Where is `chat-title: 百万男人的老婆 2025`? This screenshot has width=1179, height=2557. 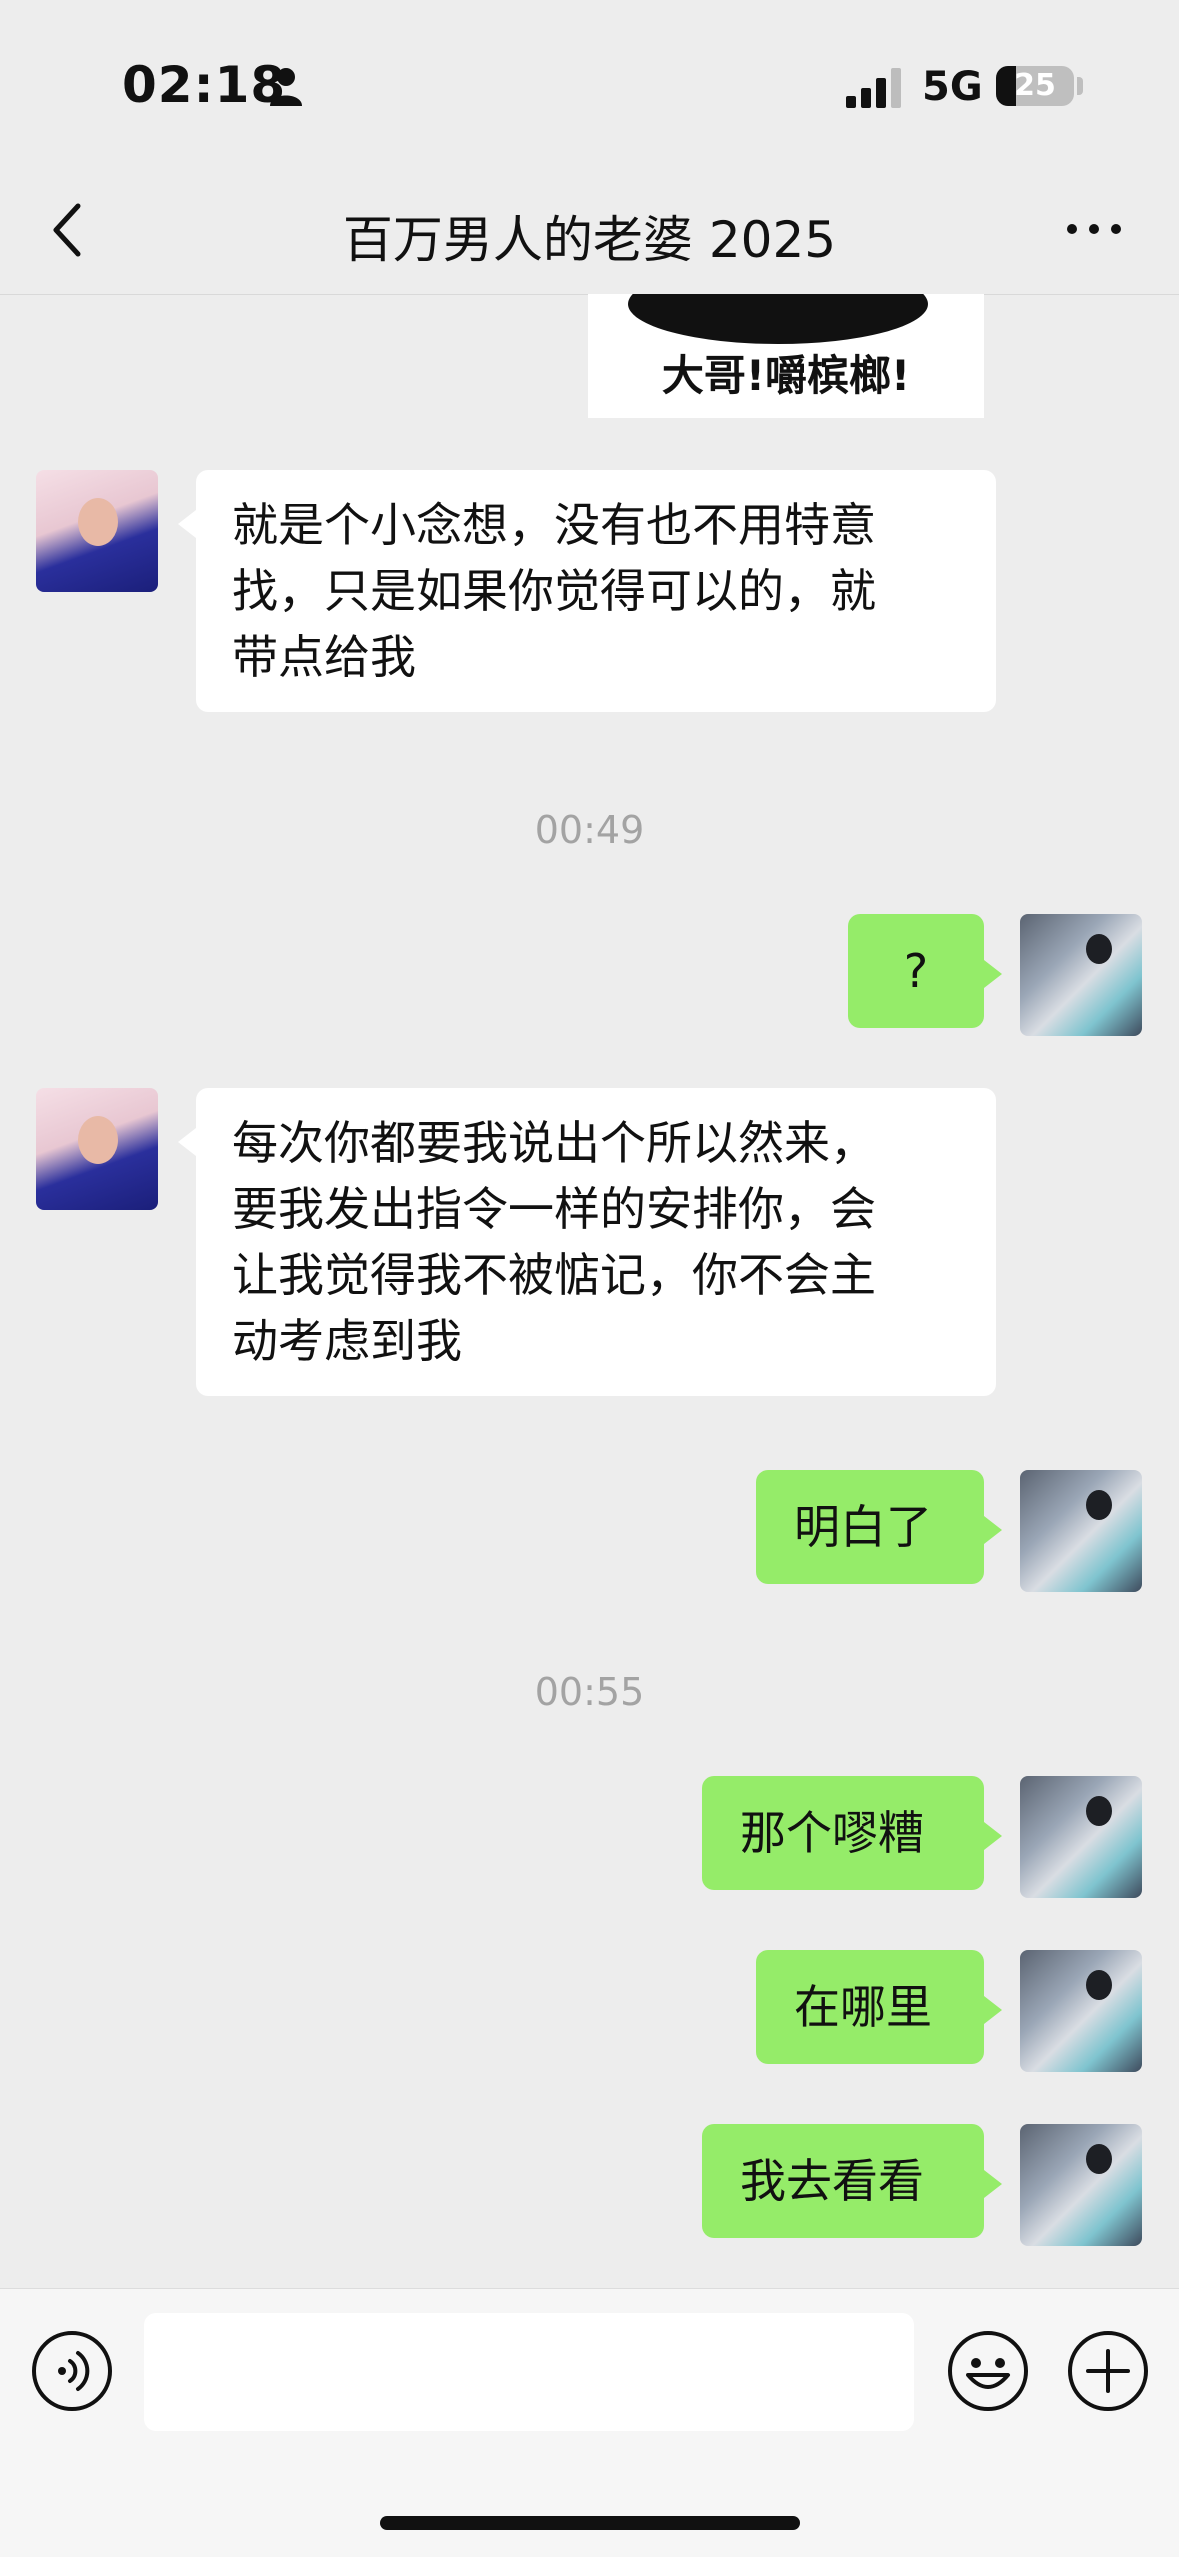 chat-title: 百万男人的老婆 2025 is located at coordinates (589, 240).